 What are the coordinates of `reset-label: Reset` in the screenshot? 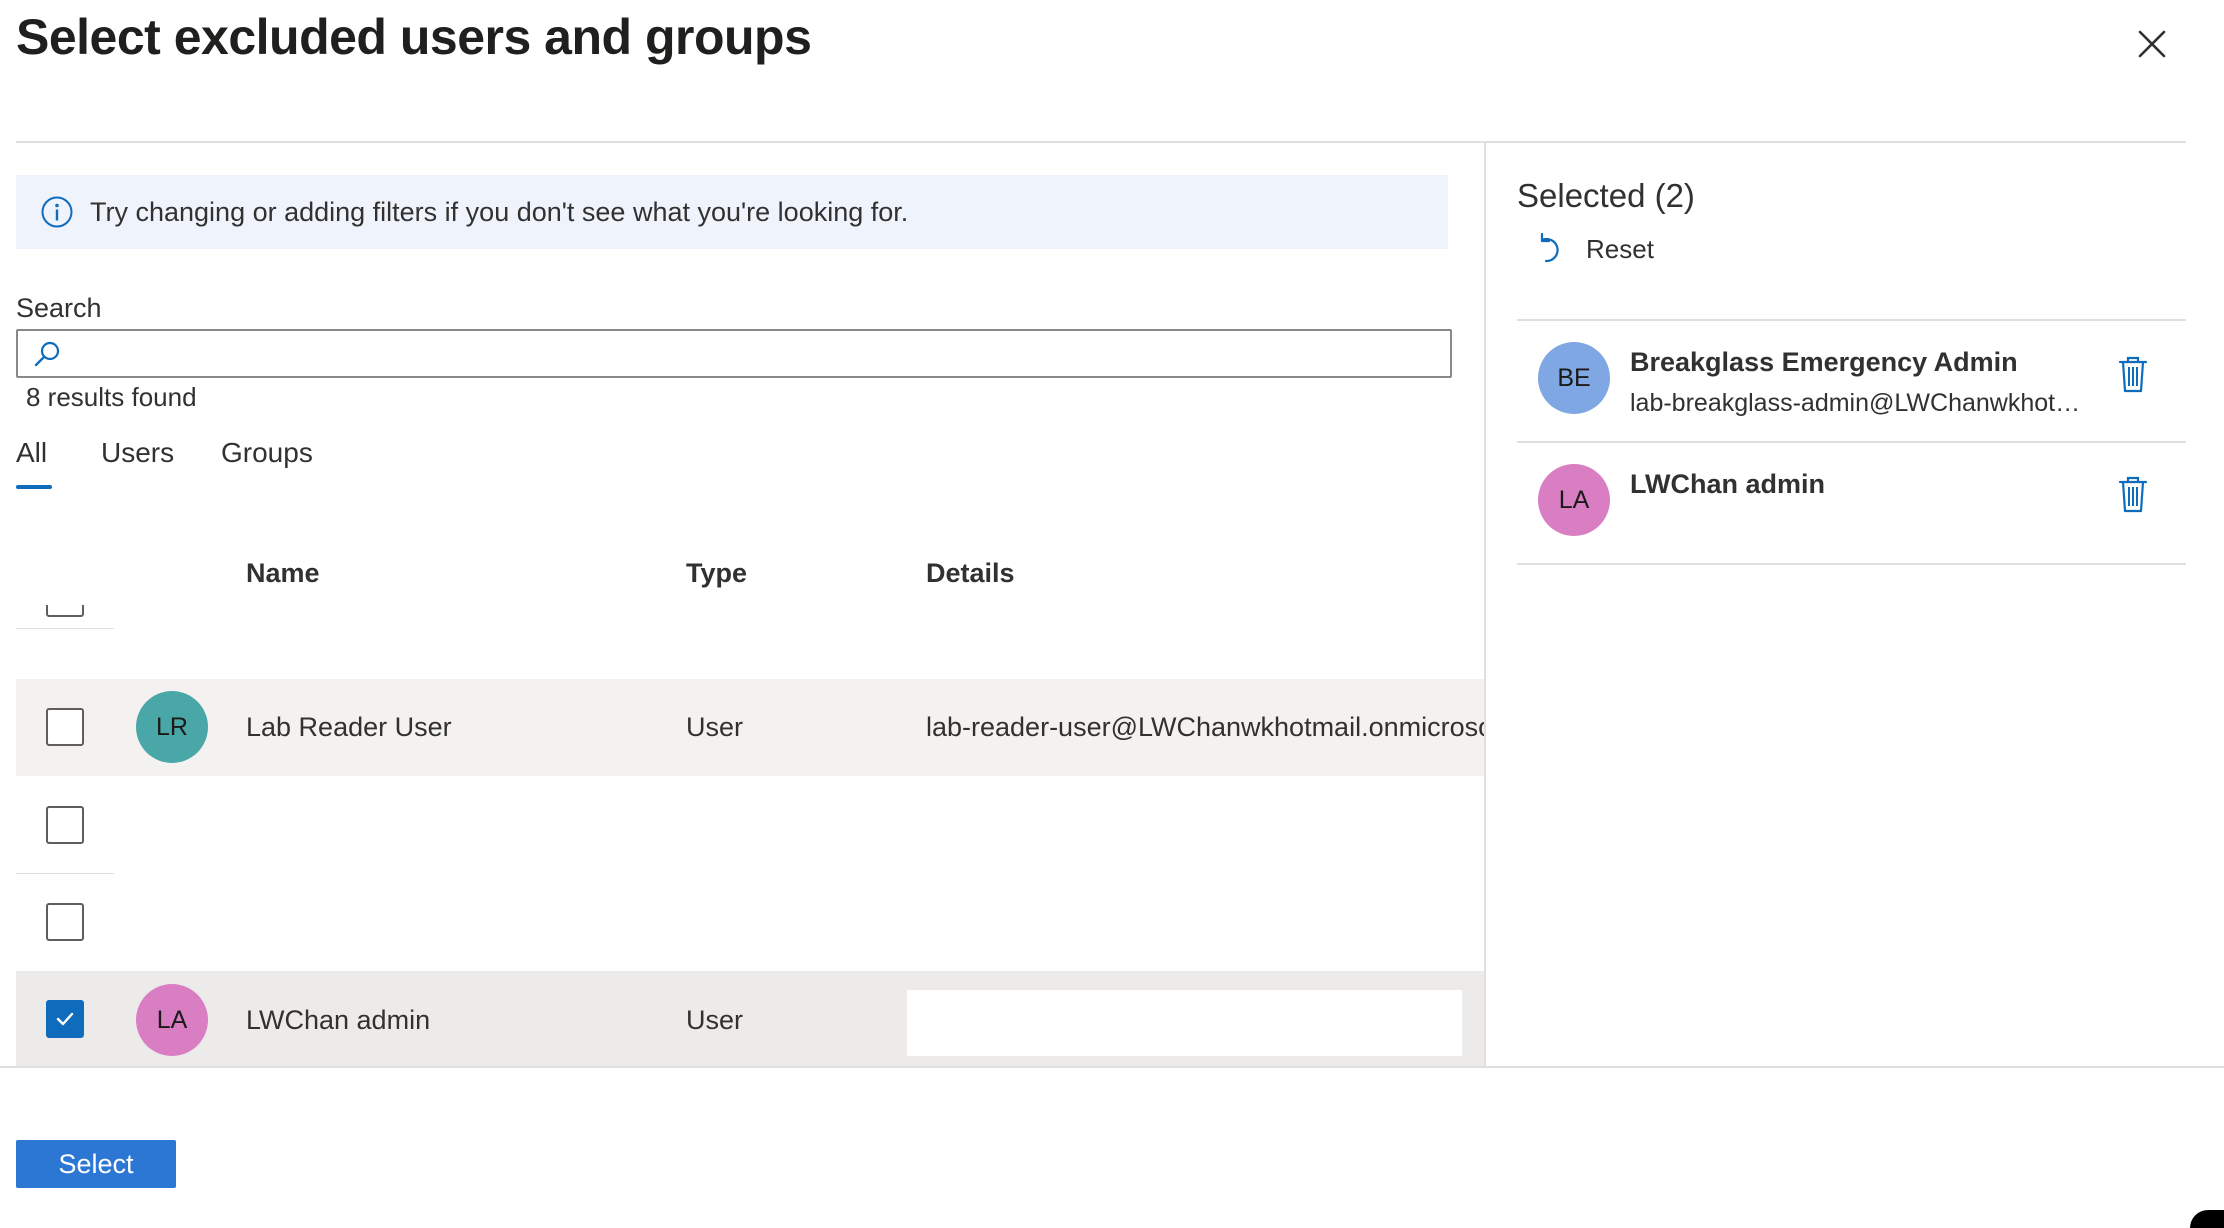 It's located at (1620, 248).